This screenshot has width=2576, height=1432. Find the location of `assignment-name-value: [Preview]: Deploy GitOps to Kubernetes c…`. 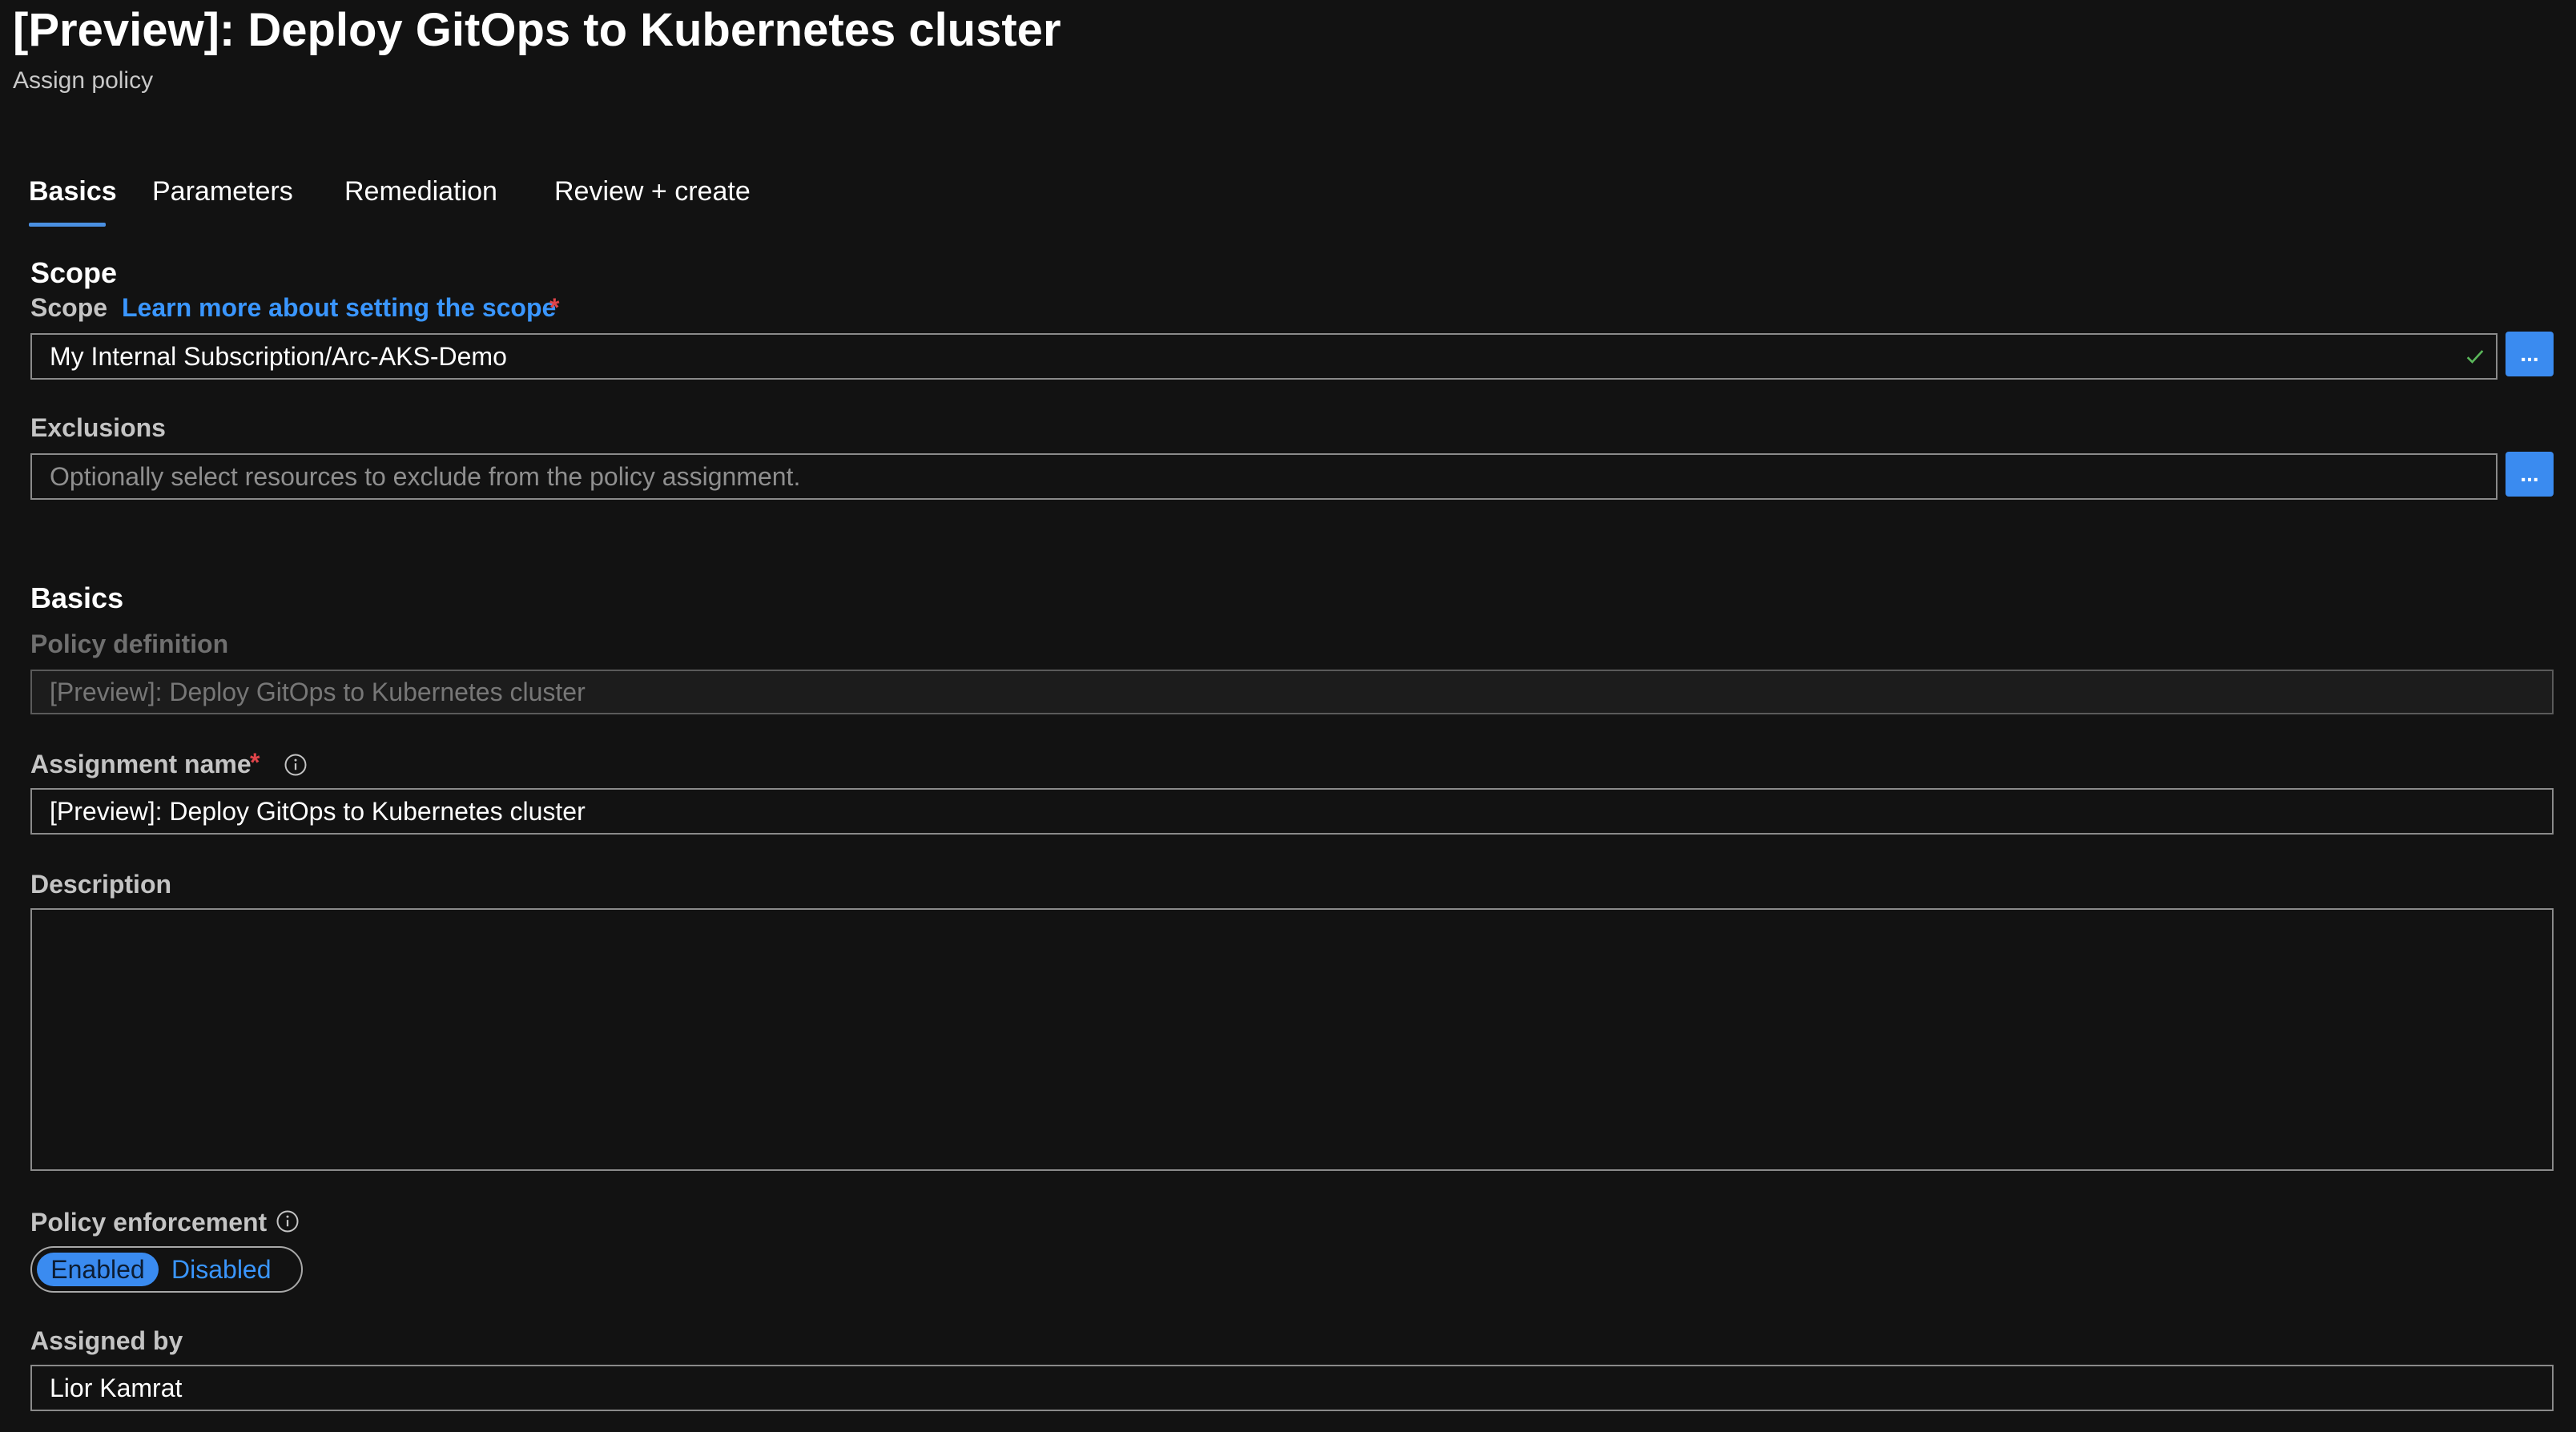

assignment-name-value: [Preview]: Deploy GitOps to Kubernetes c… is located at coordinates (318, 811).